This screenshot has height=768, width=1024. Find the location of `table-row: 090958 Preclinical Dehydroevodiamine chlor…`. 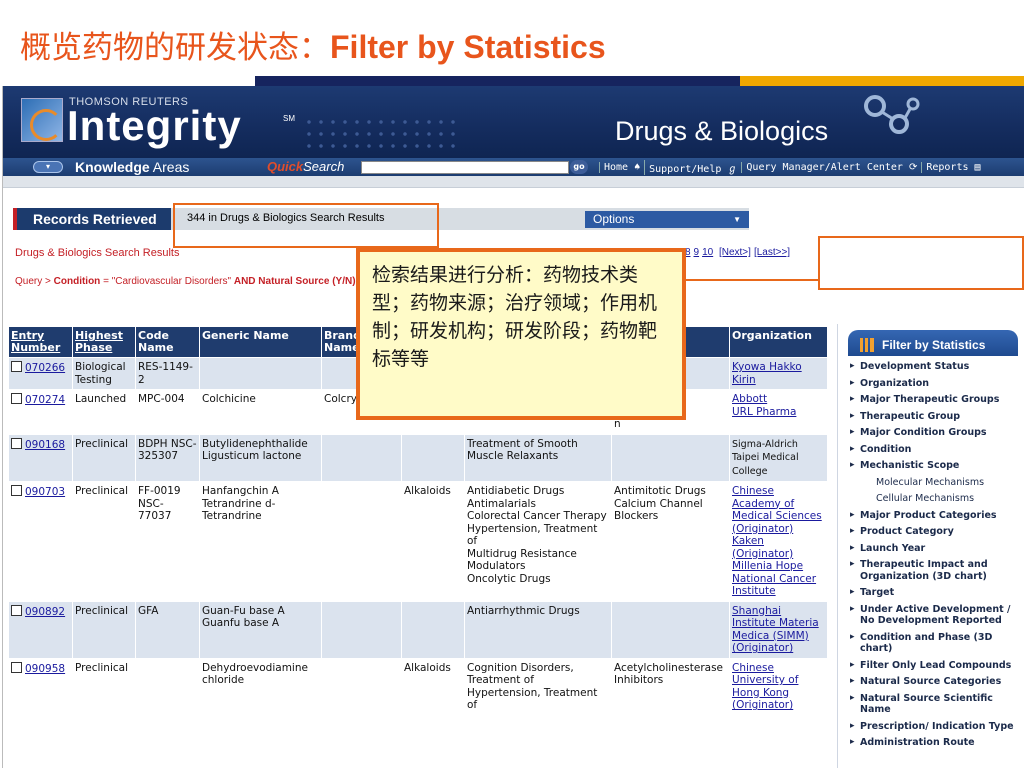

table-row: 090958 Preclinical Dehydroevodiamine chlor… is located at coordinates (418, 686).